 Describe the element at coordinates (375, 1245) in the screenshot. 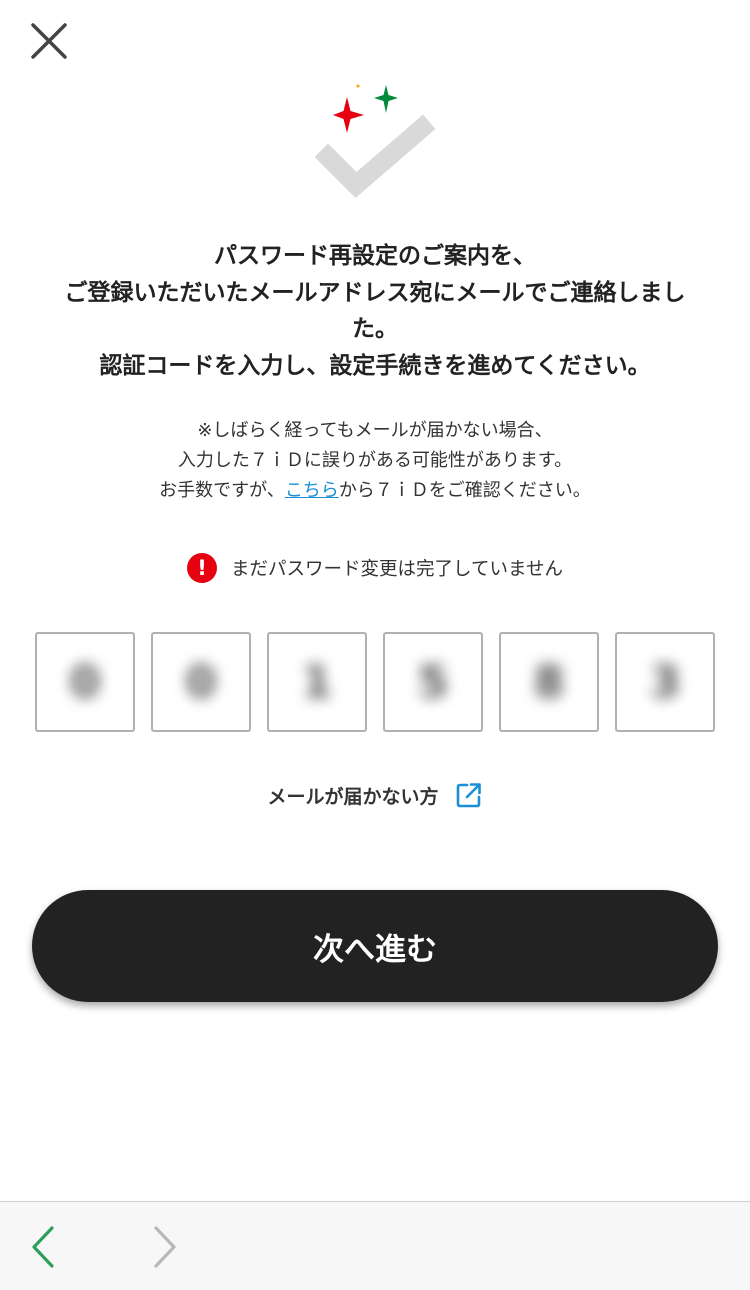

I see `browser-toolbar` at that location.